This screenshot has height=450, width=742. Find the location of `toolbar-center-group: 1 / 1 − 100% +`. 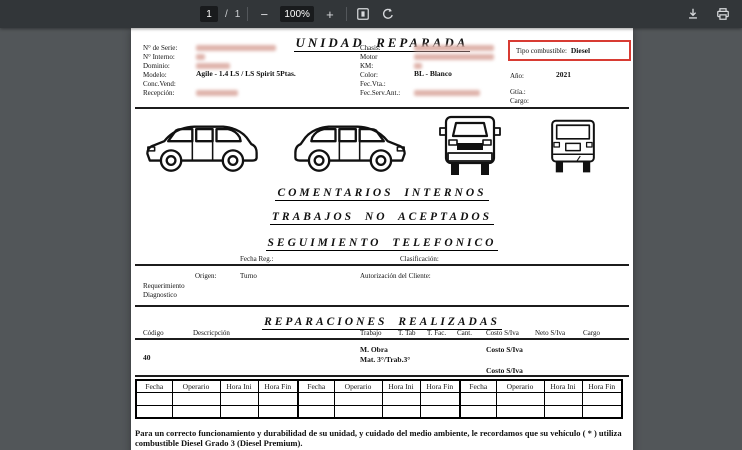

toolbar-center-group: 1 / 1 − 100% + is located at coordinates (298, 14).